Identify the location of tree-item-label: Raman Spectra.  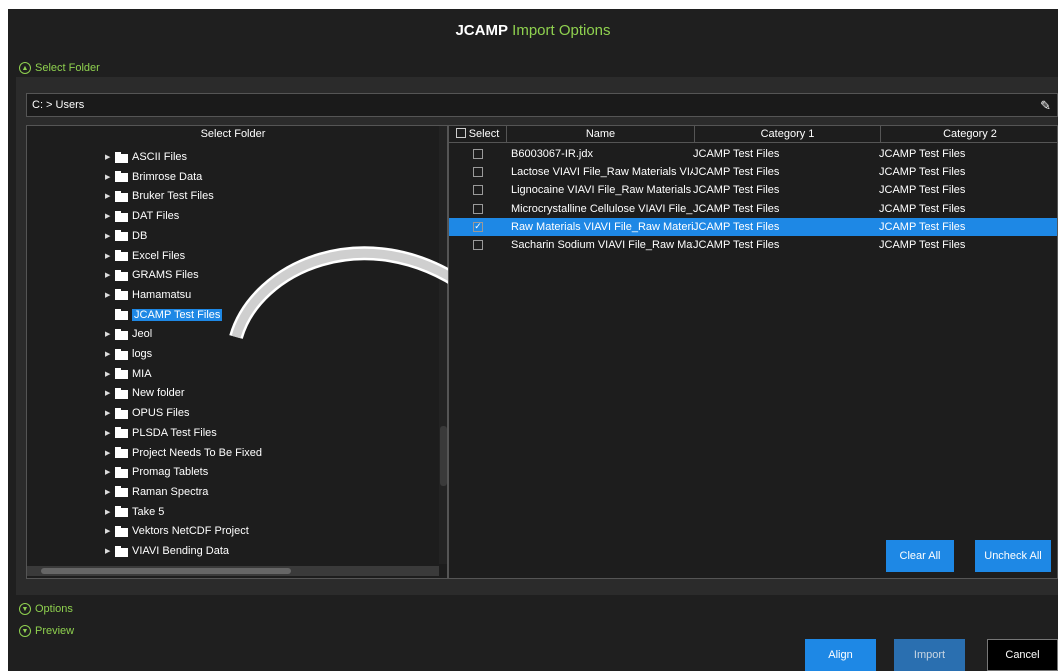
(170, 491).